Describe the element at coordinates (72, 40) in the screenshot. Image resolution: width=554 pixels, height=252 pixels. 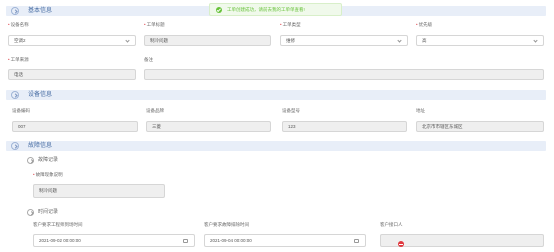
I see `device-name-select: 空调2` at that location.